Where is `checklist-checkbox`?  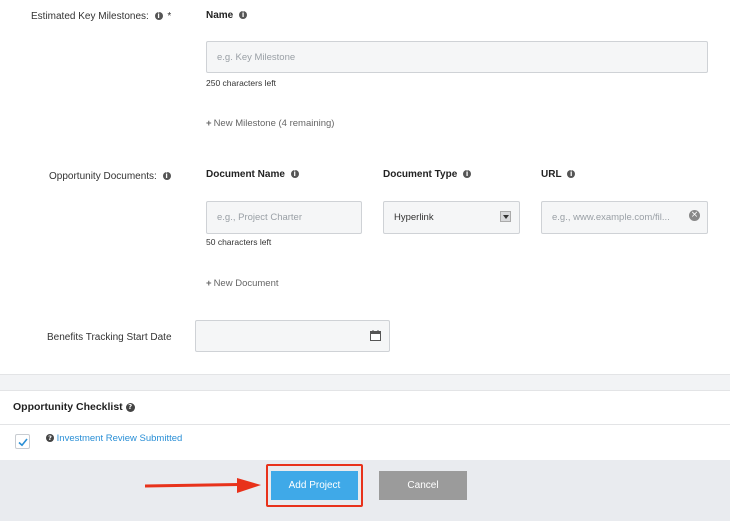
checklist-checkbox is located at coordinates (22, 441).